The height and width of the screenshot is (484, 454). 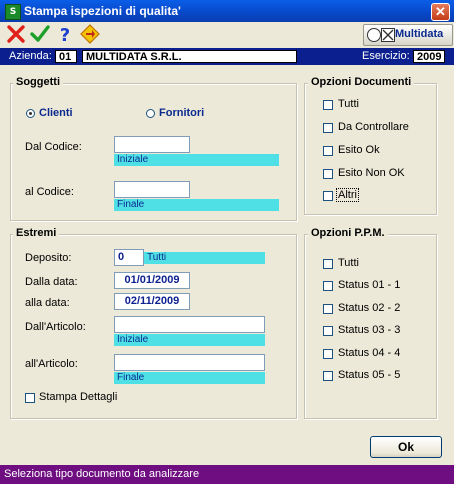 I want to click on ok-button: Ok, so click(x=406, y=447).